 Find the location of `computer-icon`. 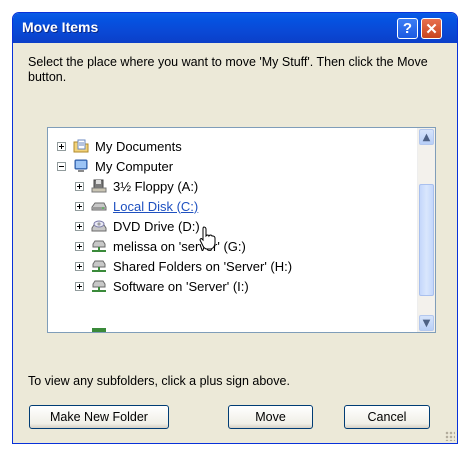

computer-icon is located at coordinates (81, 165).